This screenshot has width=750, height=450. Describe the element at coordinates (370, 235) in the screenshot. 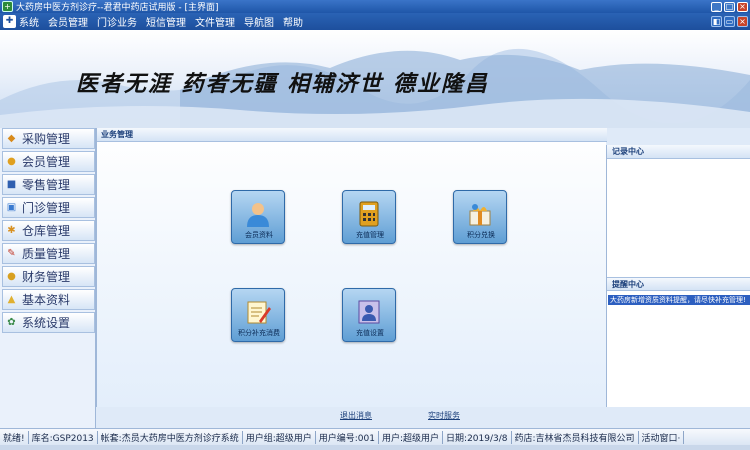

I see `tile-label: 充值管理` at that location.